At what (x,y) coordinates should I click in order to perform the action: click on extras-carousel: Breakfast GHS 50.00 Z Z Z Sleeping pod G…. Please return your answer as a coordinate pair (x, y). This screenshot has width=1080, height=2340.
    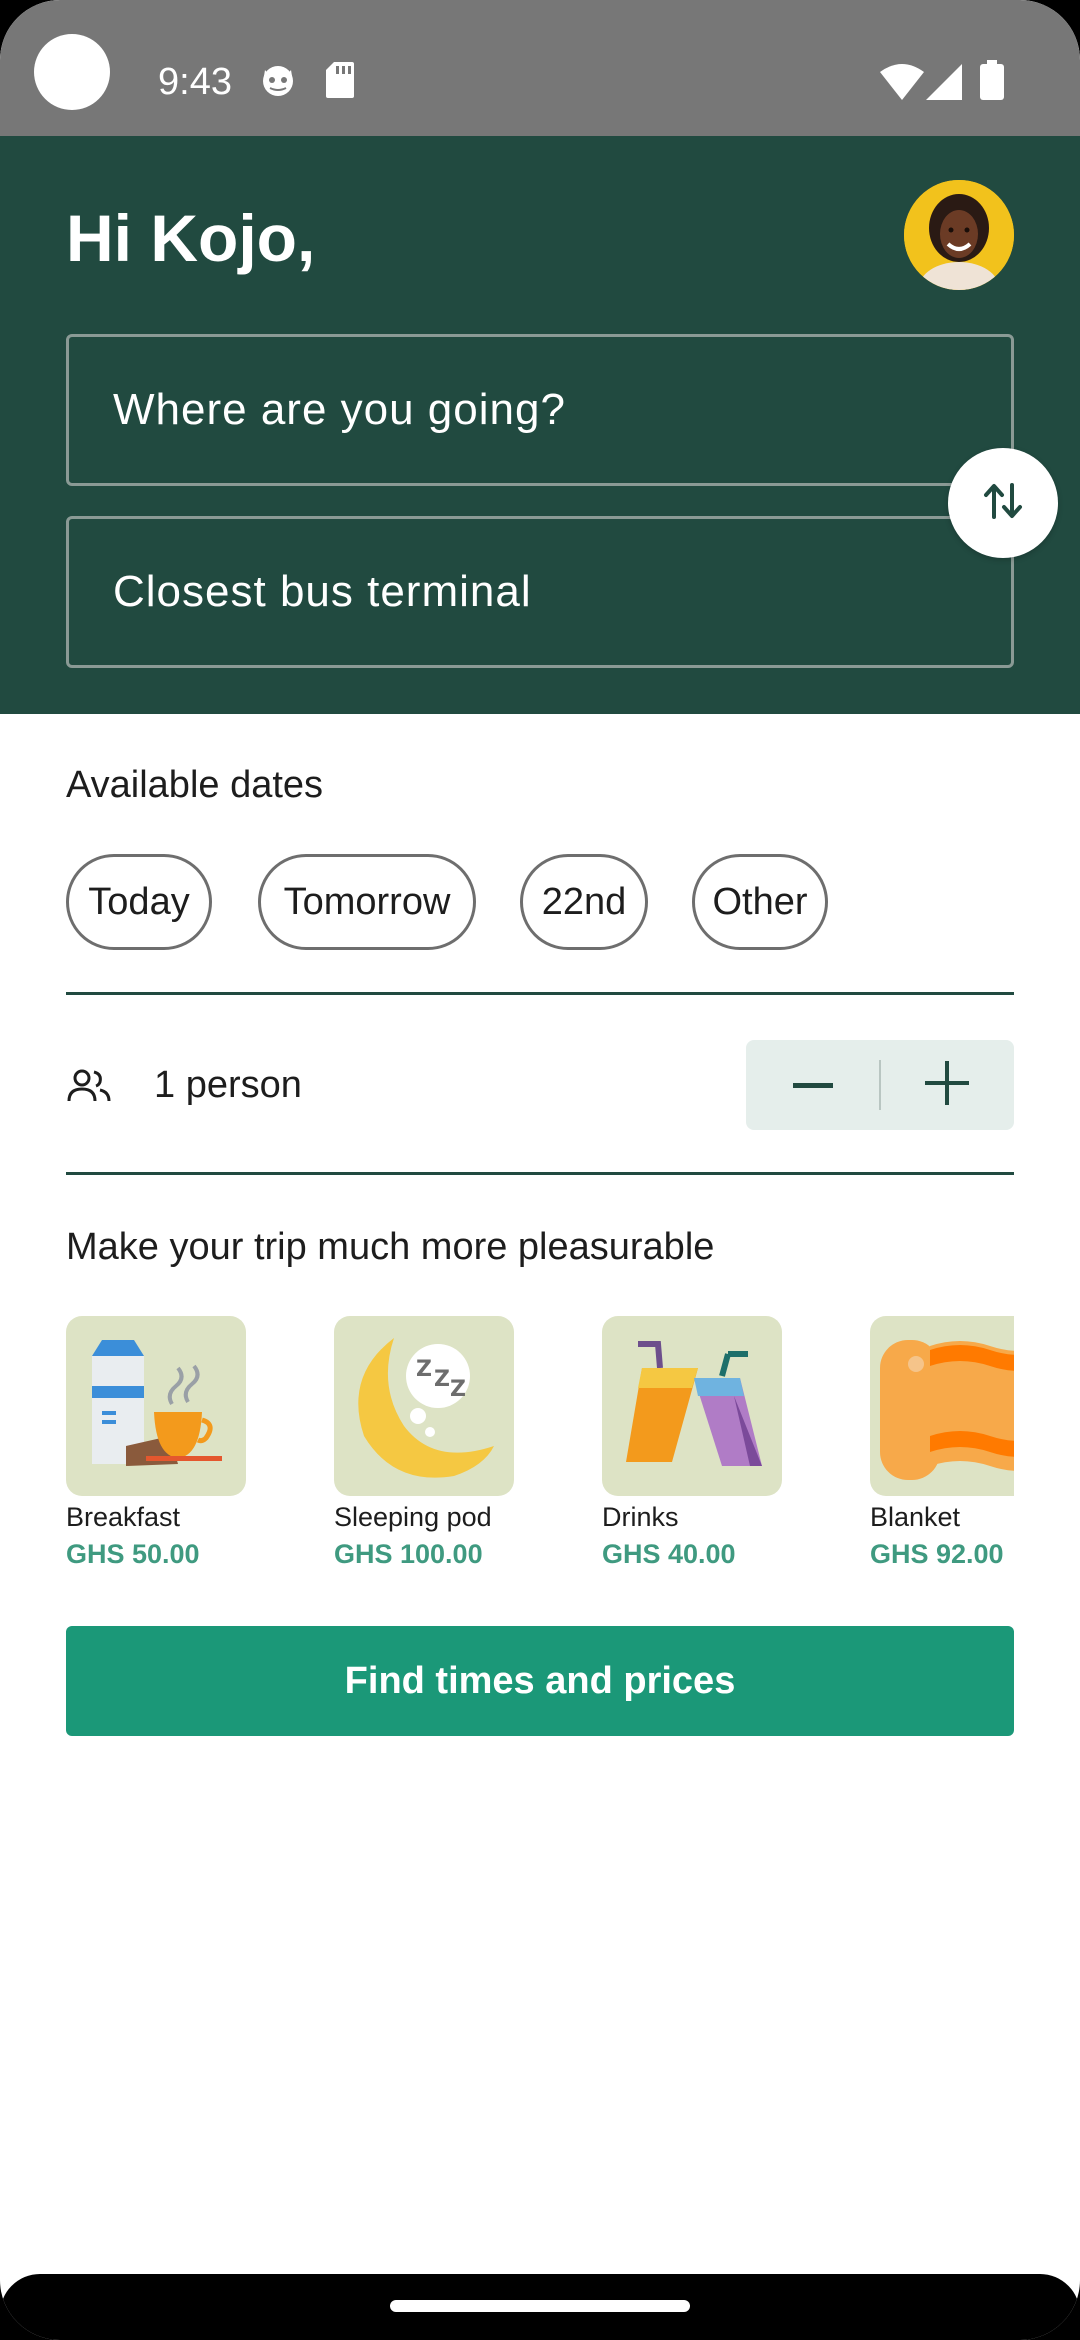
    Looking at the image, I should click on (540, 1446).